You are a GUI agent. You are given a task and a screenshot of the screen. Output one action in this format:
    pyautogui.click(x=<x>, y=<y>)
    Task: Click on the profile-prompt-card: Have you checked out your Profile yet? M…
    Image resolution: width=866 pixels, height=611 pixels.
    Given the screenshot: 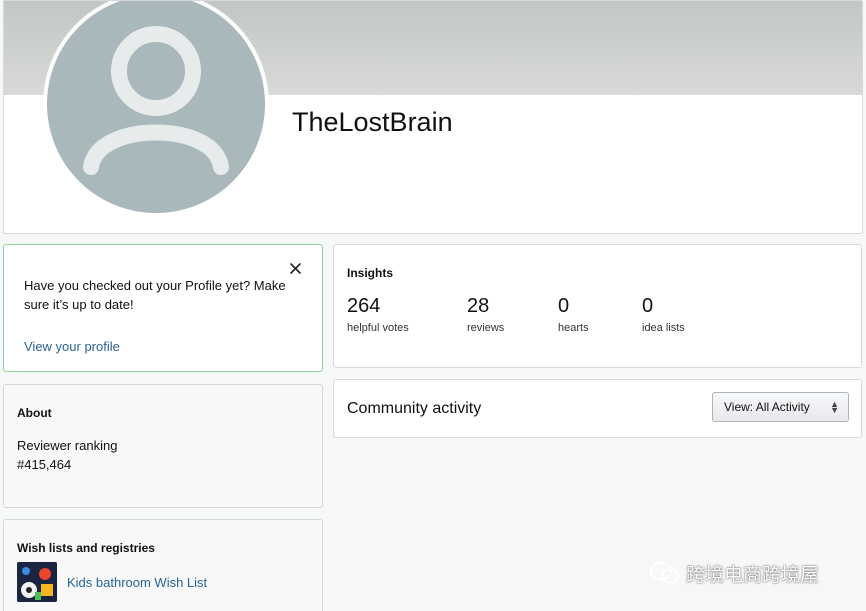 What is the action you would take?
    pyautogui.click(x=163, y=308)
    